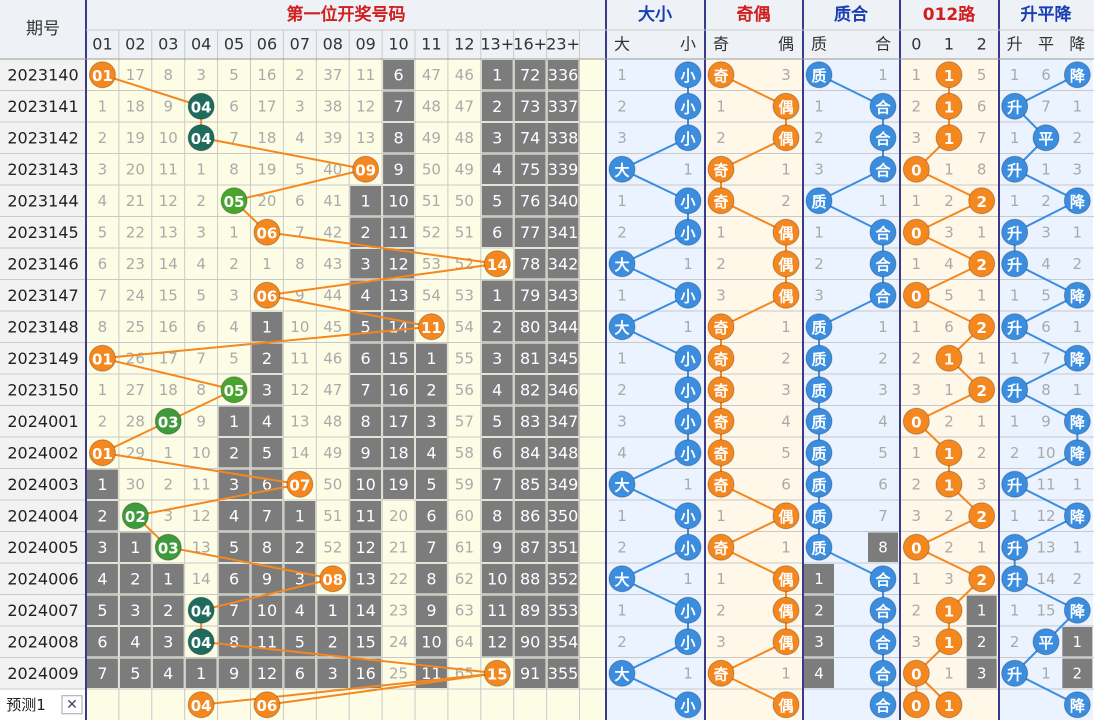 This screenshot has height=720, width=1094. I want to click on metric-miss-value: 11, so click(1045, 484).